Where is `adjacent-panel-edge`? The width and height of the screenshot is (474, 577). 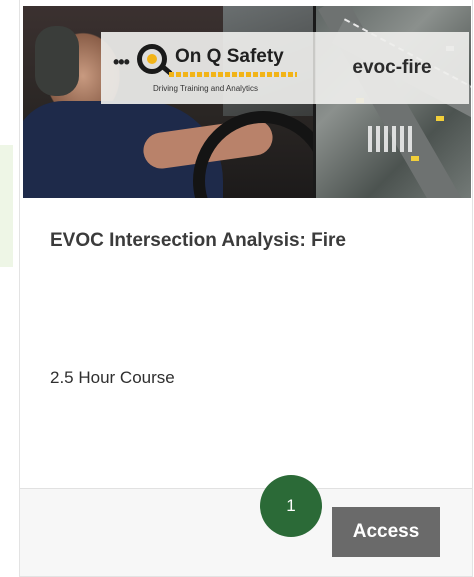
adjacent-panel-edge is located at coordinates (6, 206).